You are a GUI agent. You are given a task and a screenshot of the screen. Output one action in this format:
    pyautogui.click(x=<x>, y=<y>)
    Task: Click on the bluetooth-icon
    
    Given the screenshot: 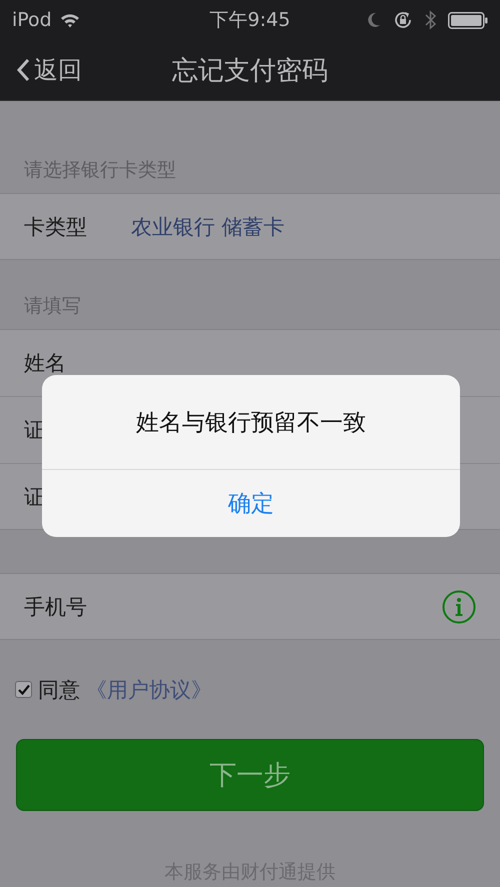 What is the action you would take?
    pyautogui.click(x=430, y=20)
    